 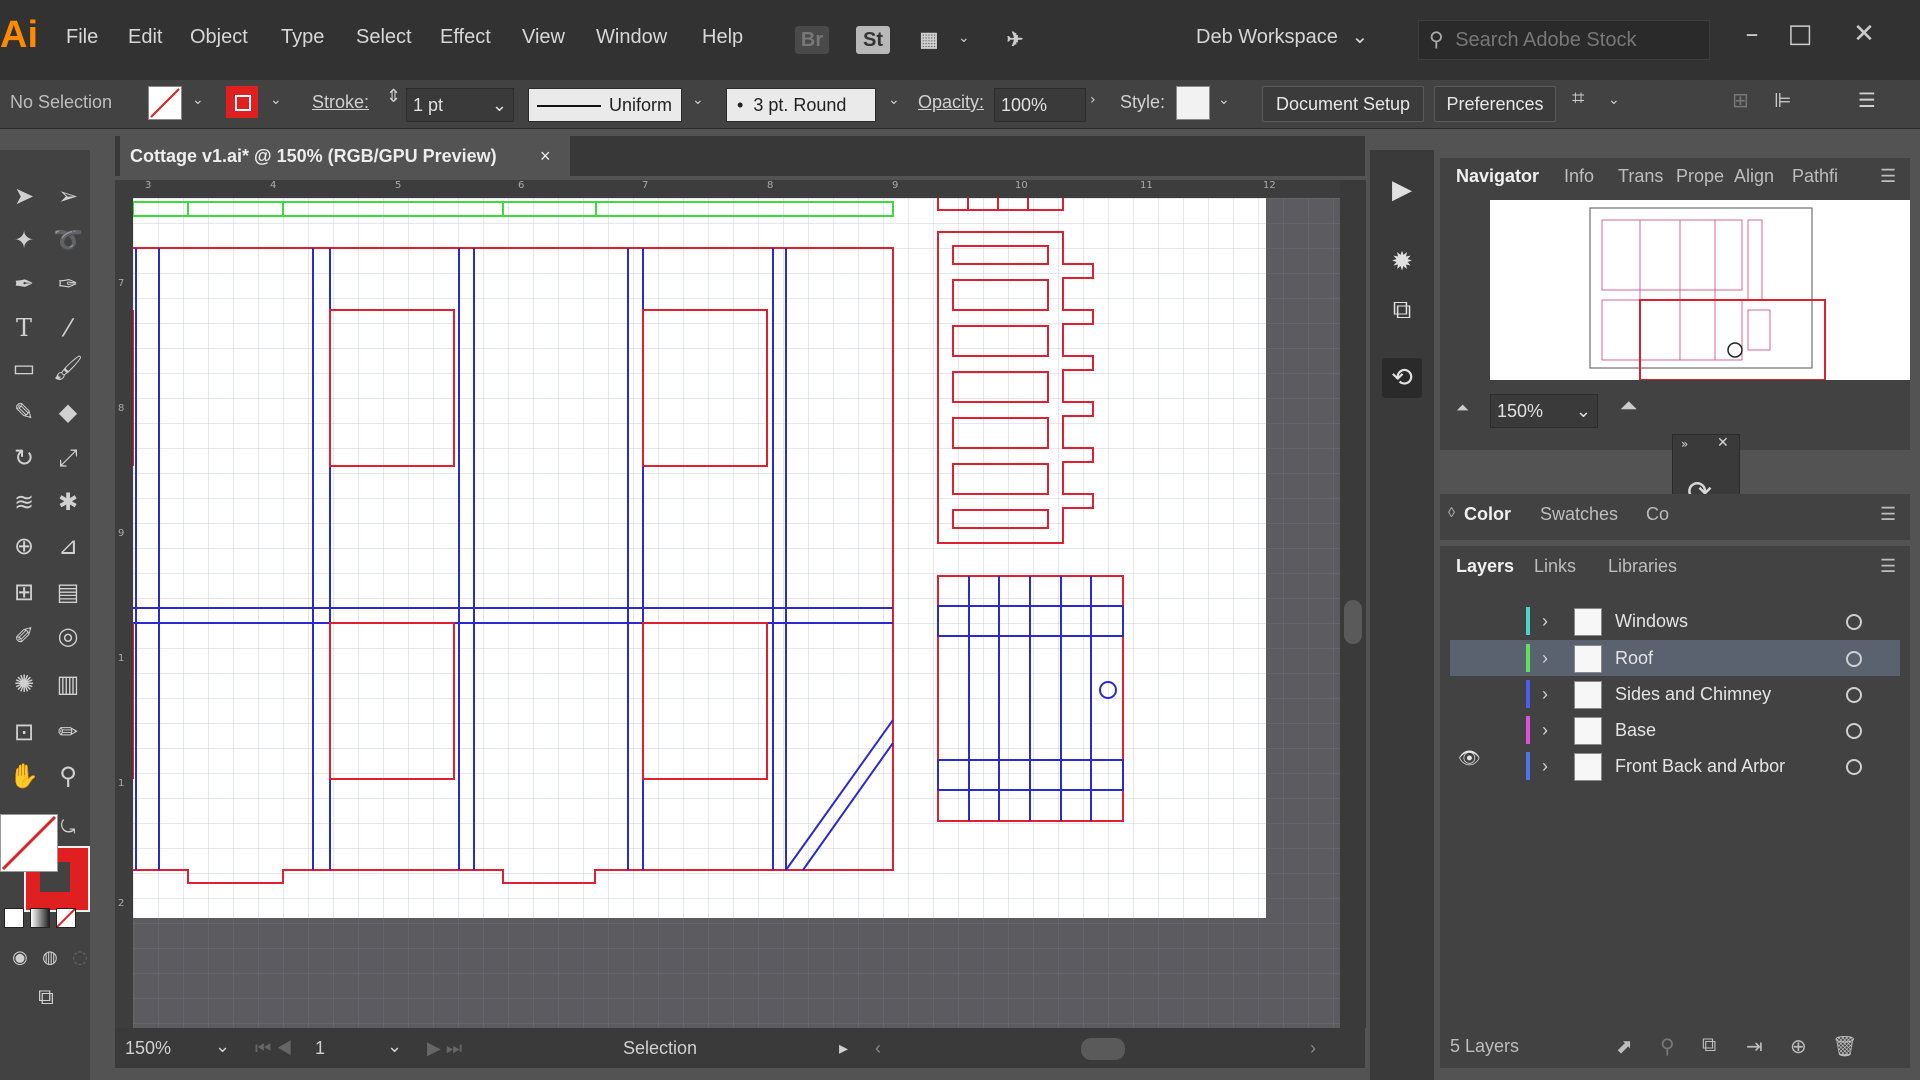 I want to click on close-tab-icon: ×, so click(x=545, y=156).